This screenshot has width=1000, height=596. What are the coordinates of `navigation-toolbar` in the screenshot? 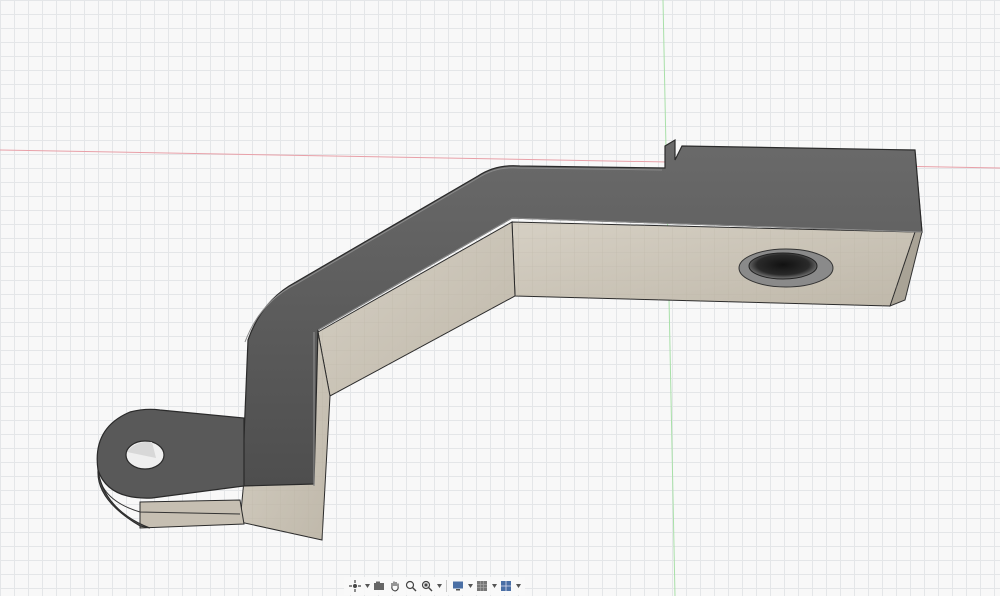 It's located at (434, 586).